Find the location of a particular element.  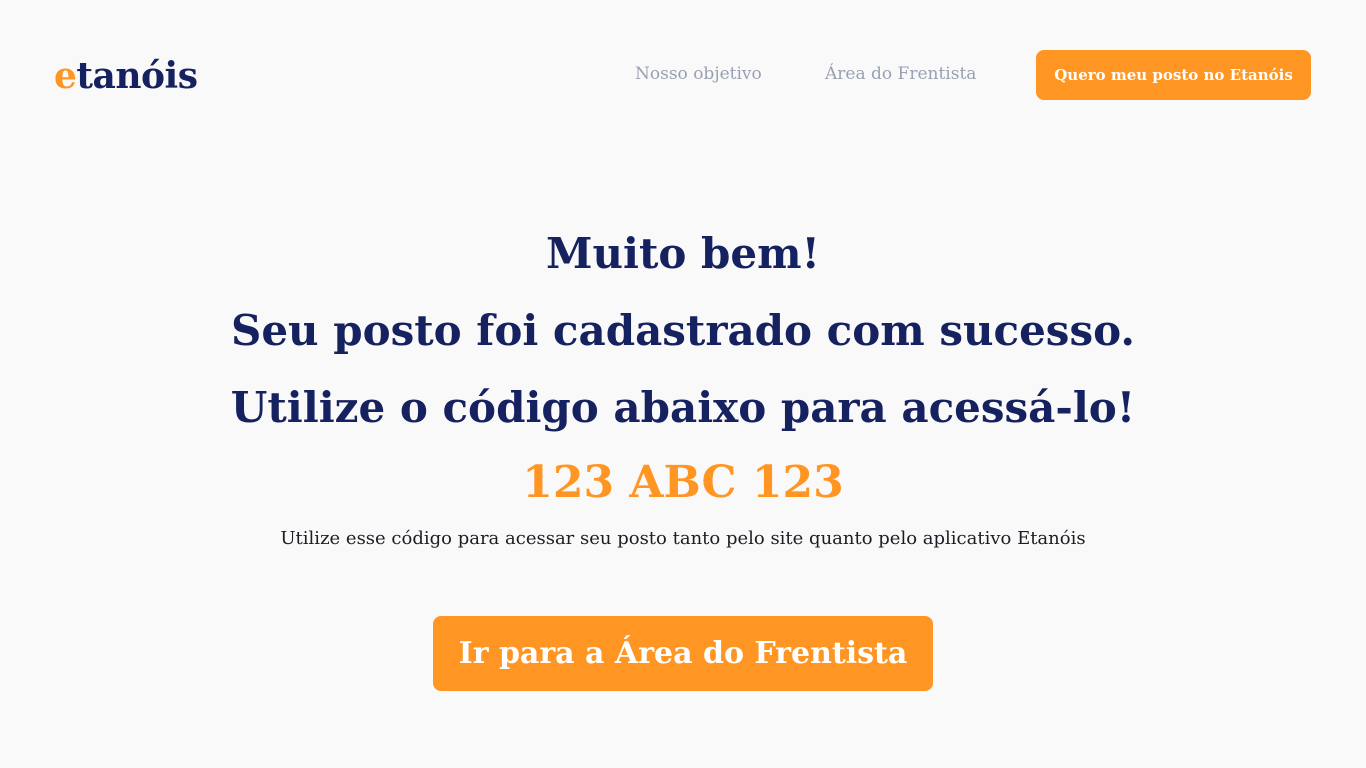

headline-line-2: Seu posto foi cadastrado com sucesso. is located at coordinates (682, 330).